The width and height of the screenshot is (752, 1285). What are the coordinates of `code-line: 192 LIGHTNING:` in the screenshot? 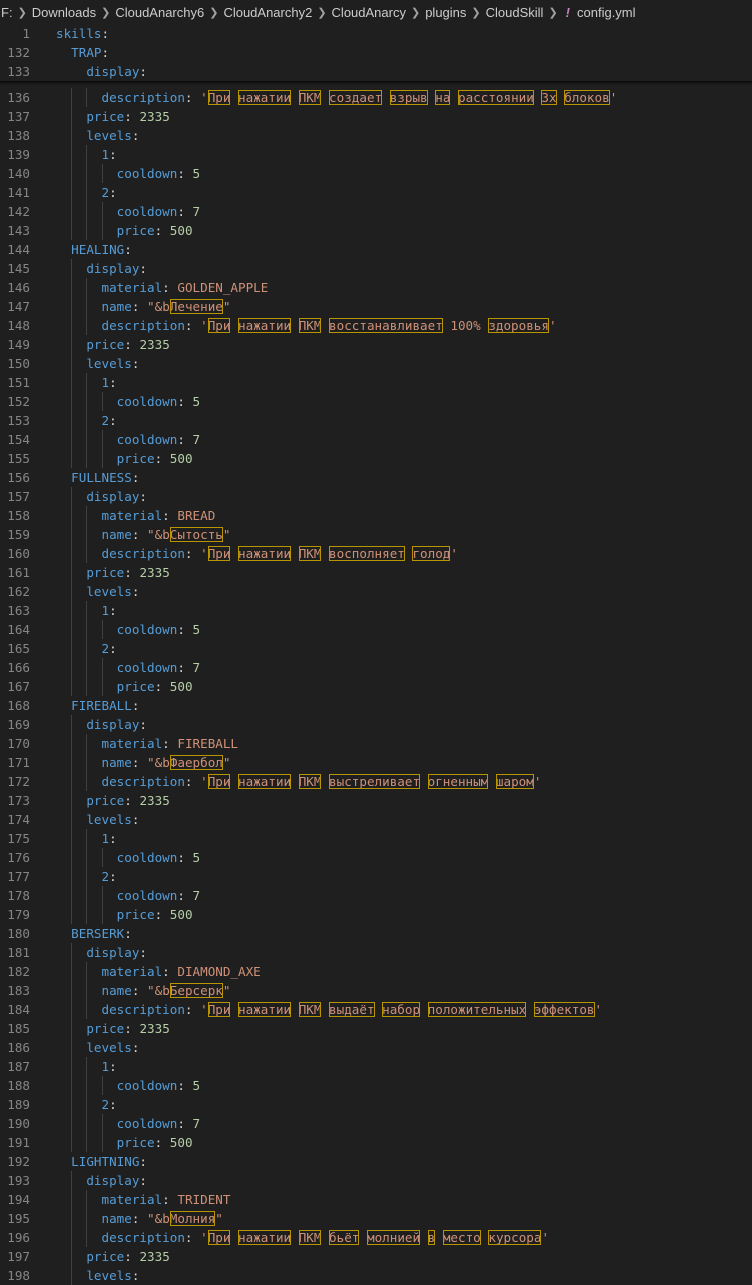 It's located at (376, 1161).